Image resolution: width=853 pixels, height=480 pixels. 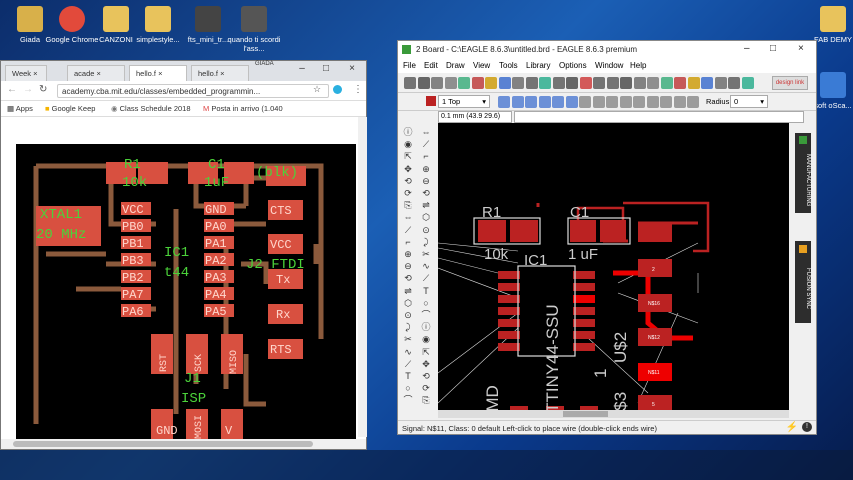 I want to click on desktop-icon-fab: FAB DEMY, so click(x=829, y=25).